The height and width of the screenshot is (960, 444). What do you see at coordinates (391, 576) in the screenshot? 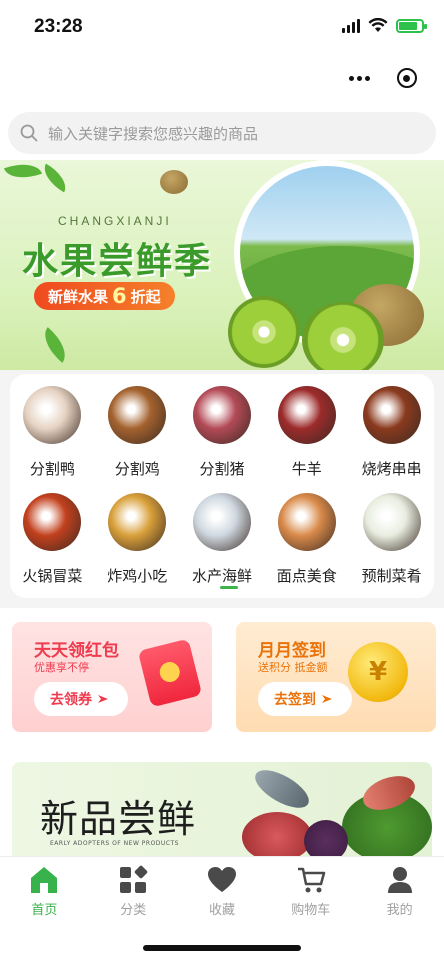
I see `category-label: 预制菜肴` at bounding box center [391, 576].